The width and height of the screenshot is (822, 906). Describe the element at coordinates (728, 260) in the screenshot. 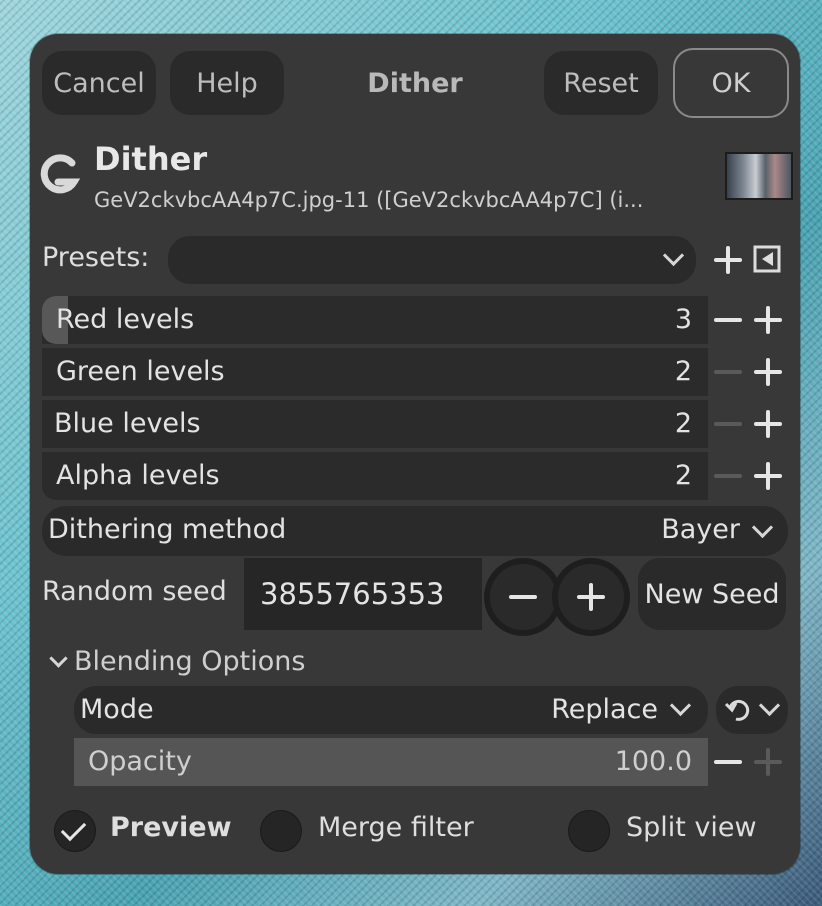

I see `add-preset-plus-icon` at that location.